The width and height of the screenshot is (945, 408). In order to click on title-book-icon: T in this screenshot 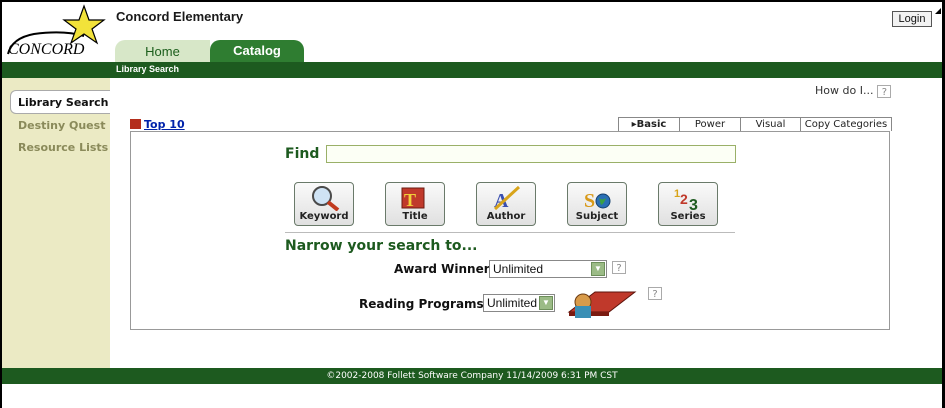, I will do `click(413, 198)`.